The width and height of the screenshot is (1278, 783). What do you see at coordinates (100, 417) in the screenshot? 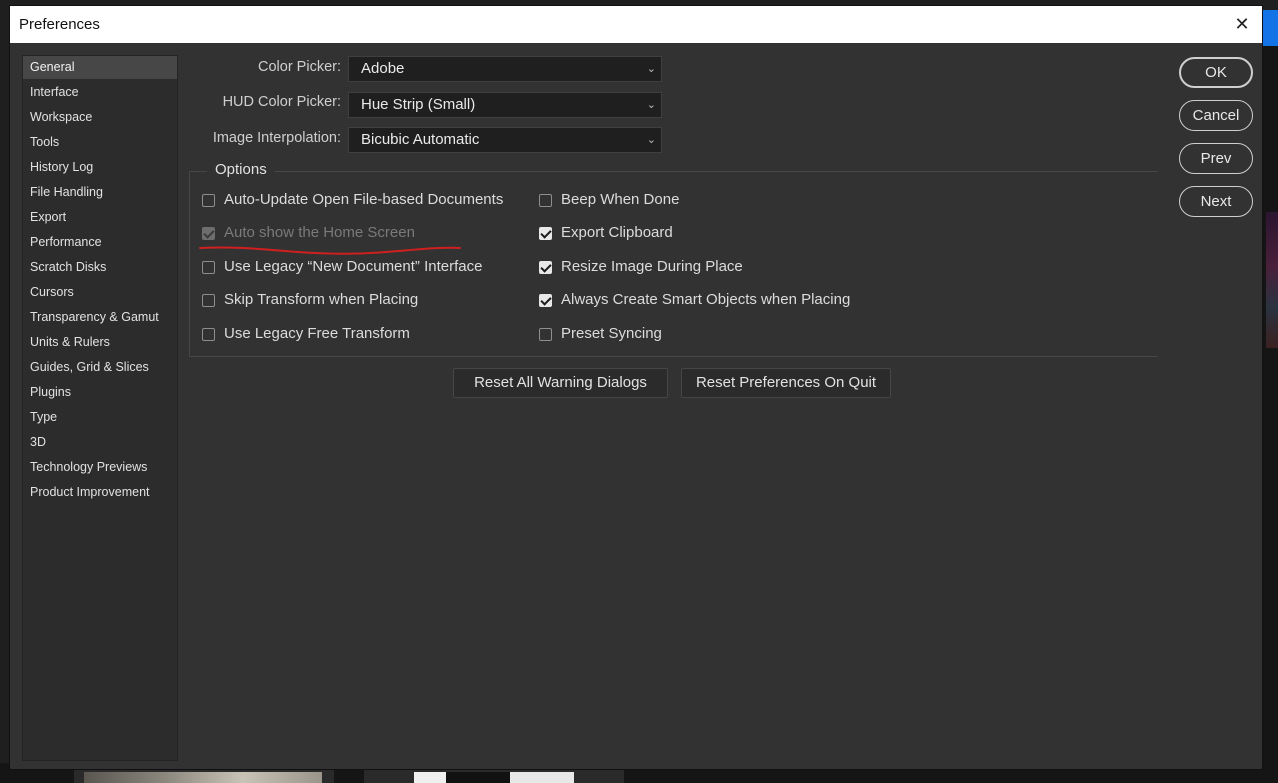
I see `sidebar-item: Type` at bounding box center [100, 417].